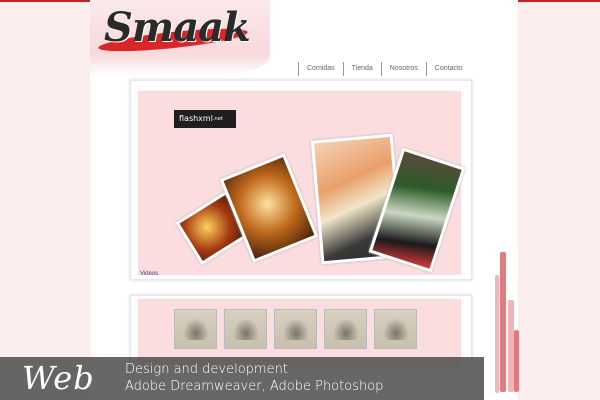 The width and height of the screenshot is (600, 400). Describe the element at coordinates (149, 274) in the screenshot. I see `videos-link: Videos` at that location.